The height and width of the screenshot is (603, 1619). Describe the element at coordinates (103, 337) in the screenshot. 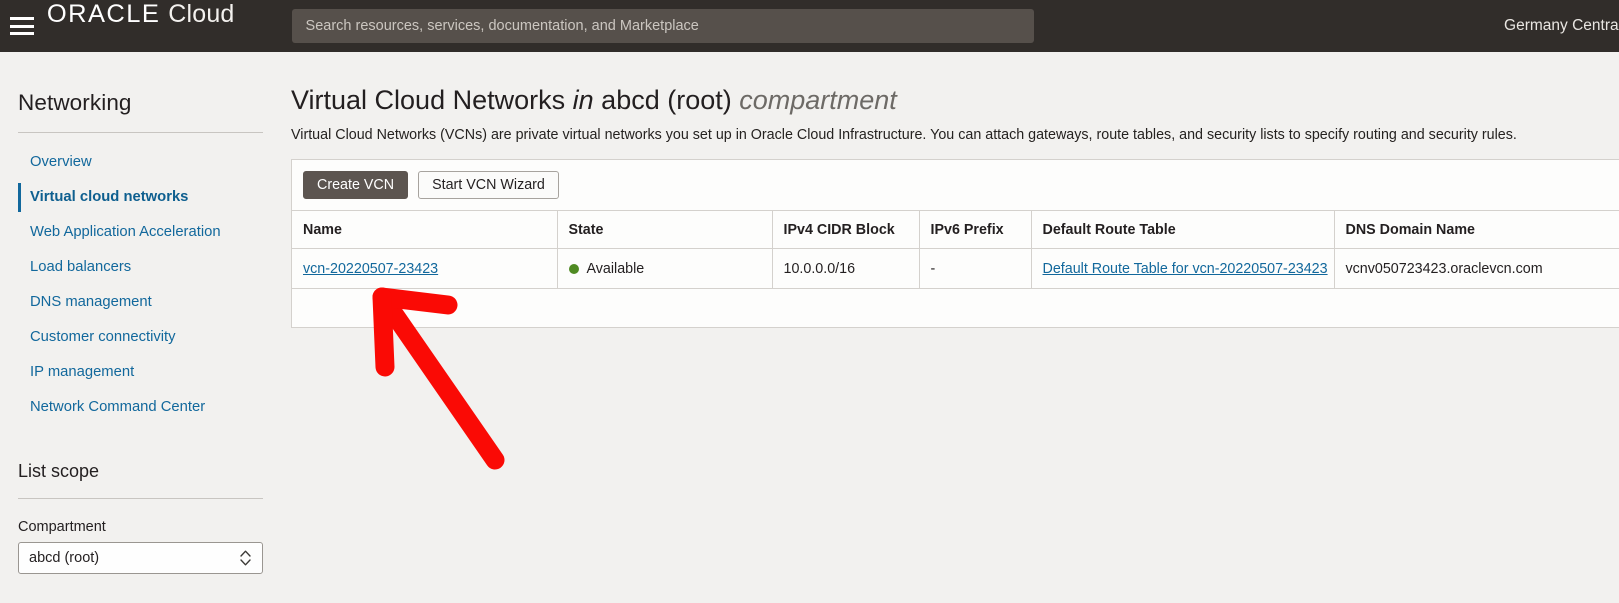

I see `sidebar-item-label: Customer connectivity` at that location.